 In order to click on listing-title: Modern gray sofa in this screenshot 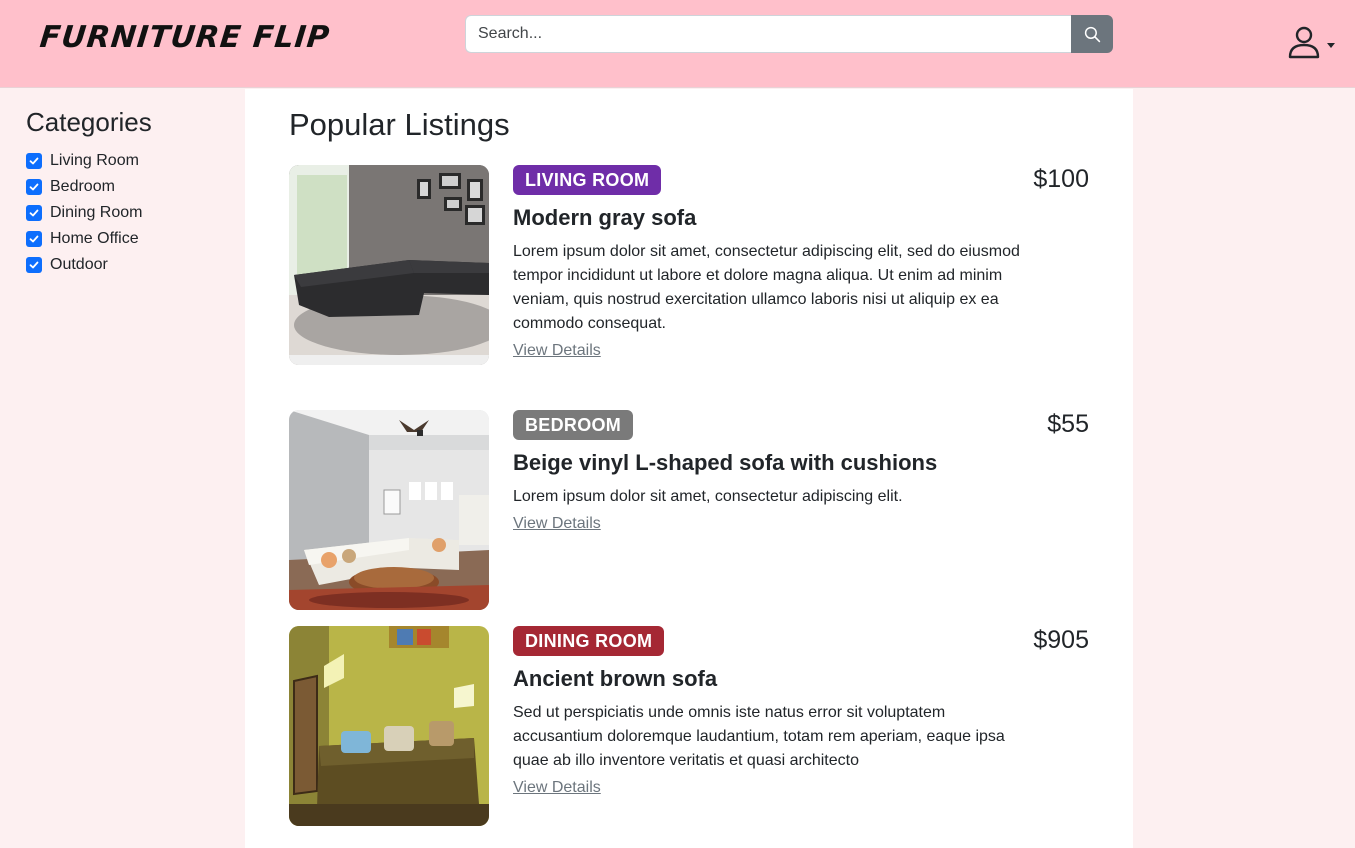, I will do `click(773, 218)`.